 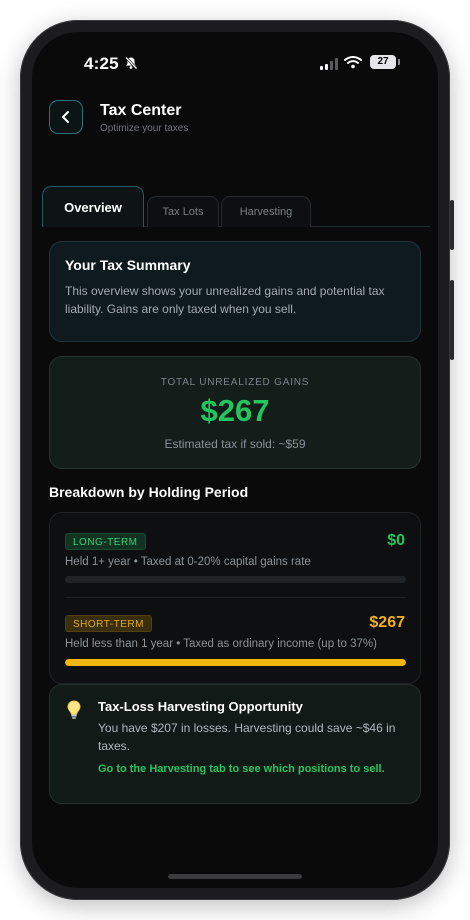 I want to click on cellular-signal-icon, so click(x=329, y=64).